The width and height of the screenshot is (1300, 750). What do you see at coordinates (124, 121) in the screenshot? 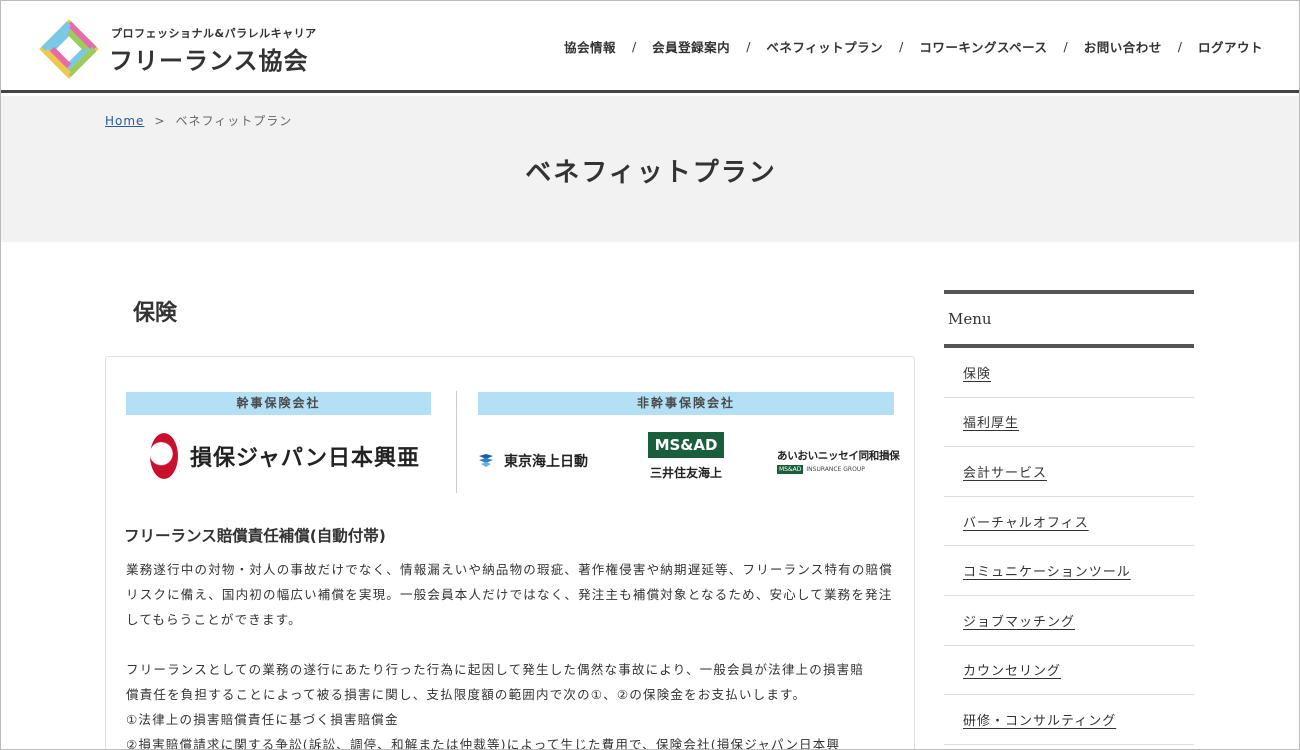
I see `breadcrumb-home-link: Home` at bounding box center [124, 121].